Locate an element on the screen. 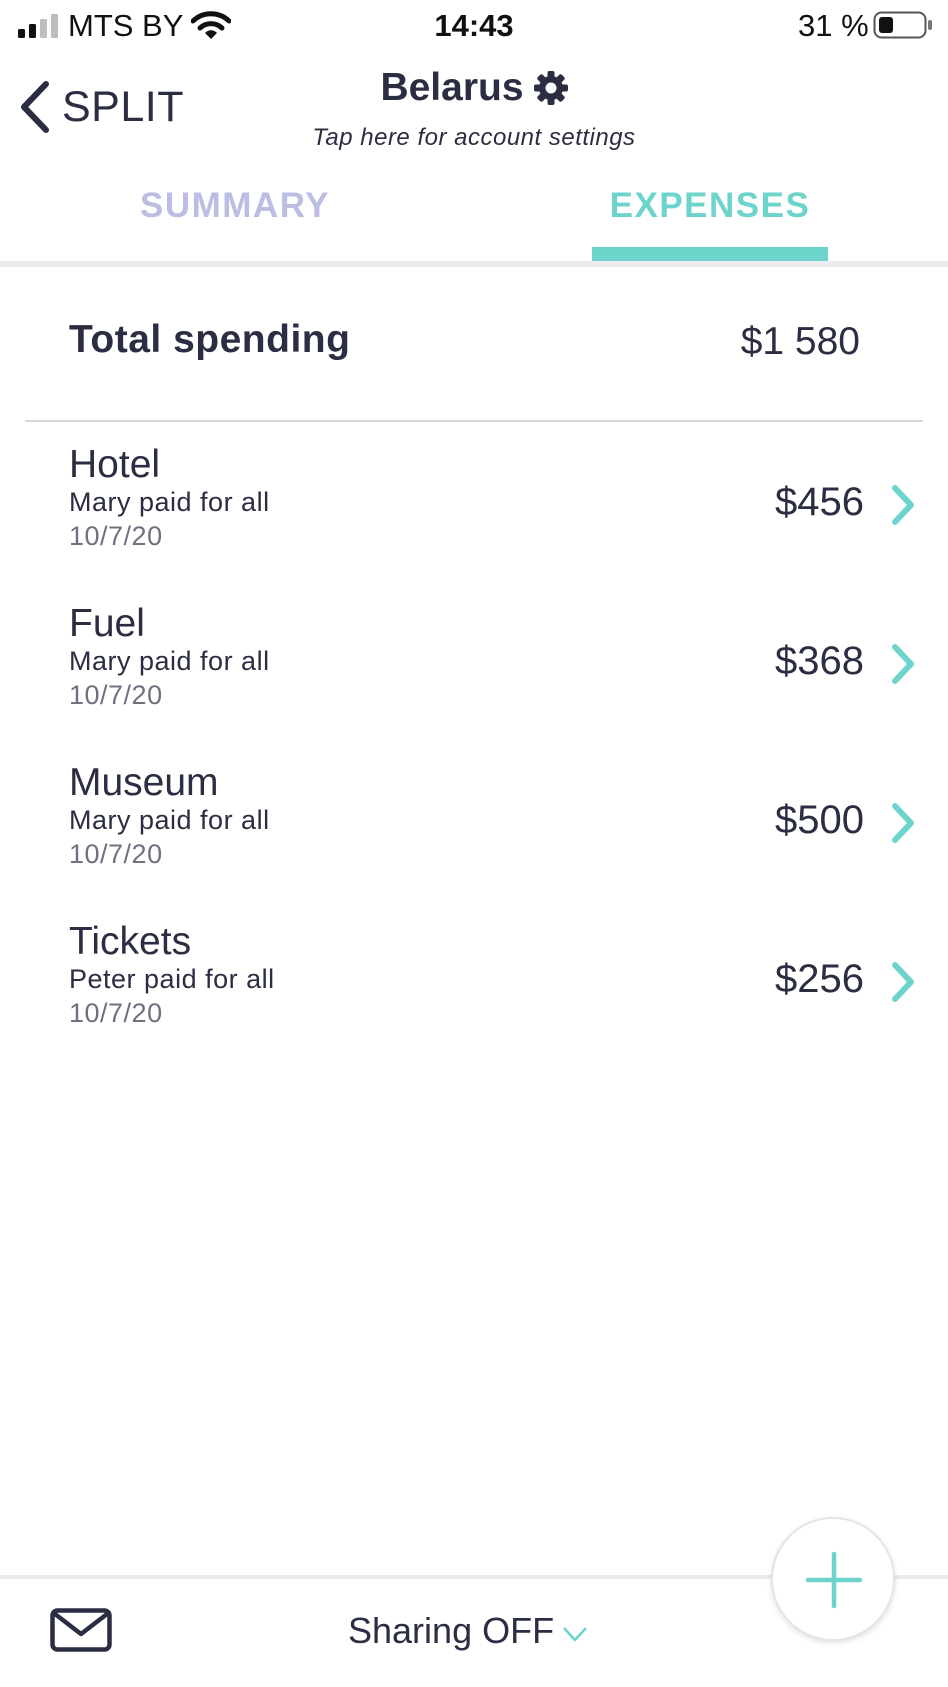 The image size is (948, 1687). expense-name: Fuel is located at coordinates (107, 623).